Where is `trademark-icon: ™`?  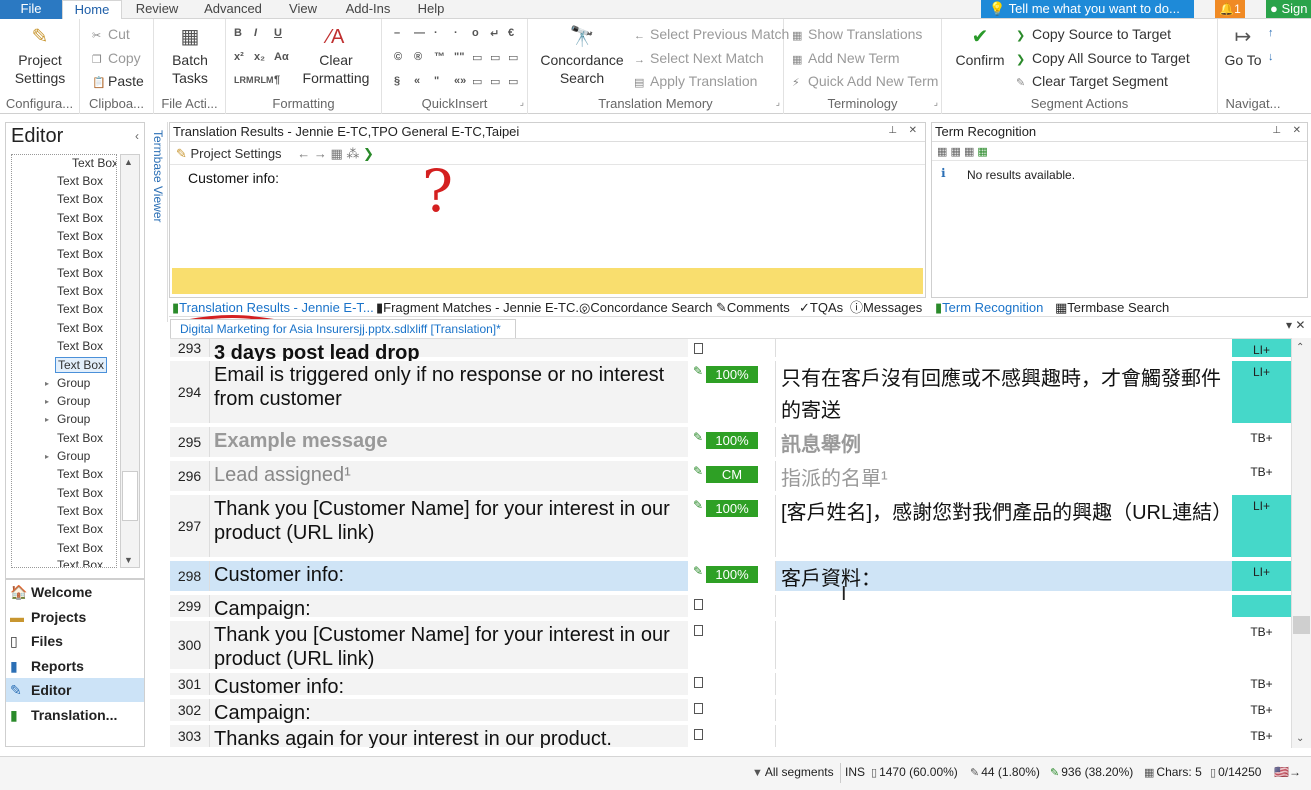 trademark-icon: ™ is located at coordinates (439, 57).